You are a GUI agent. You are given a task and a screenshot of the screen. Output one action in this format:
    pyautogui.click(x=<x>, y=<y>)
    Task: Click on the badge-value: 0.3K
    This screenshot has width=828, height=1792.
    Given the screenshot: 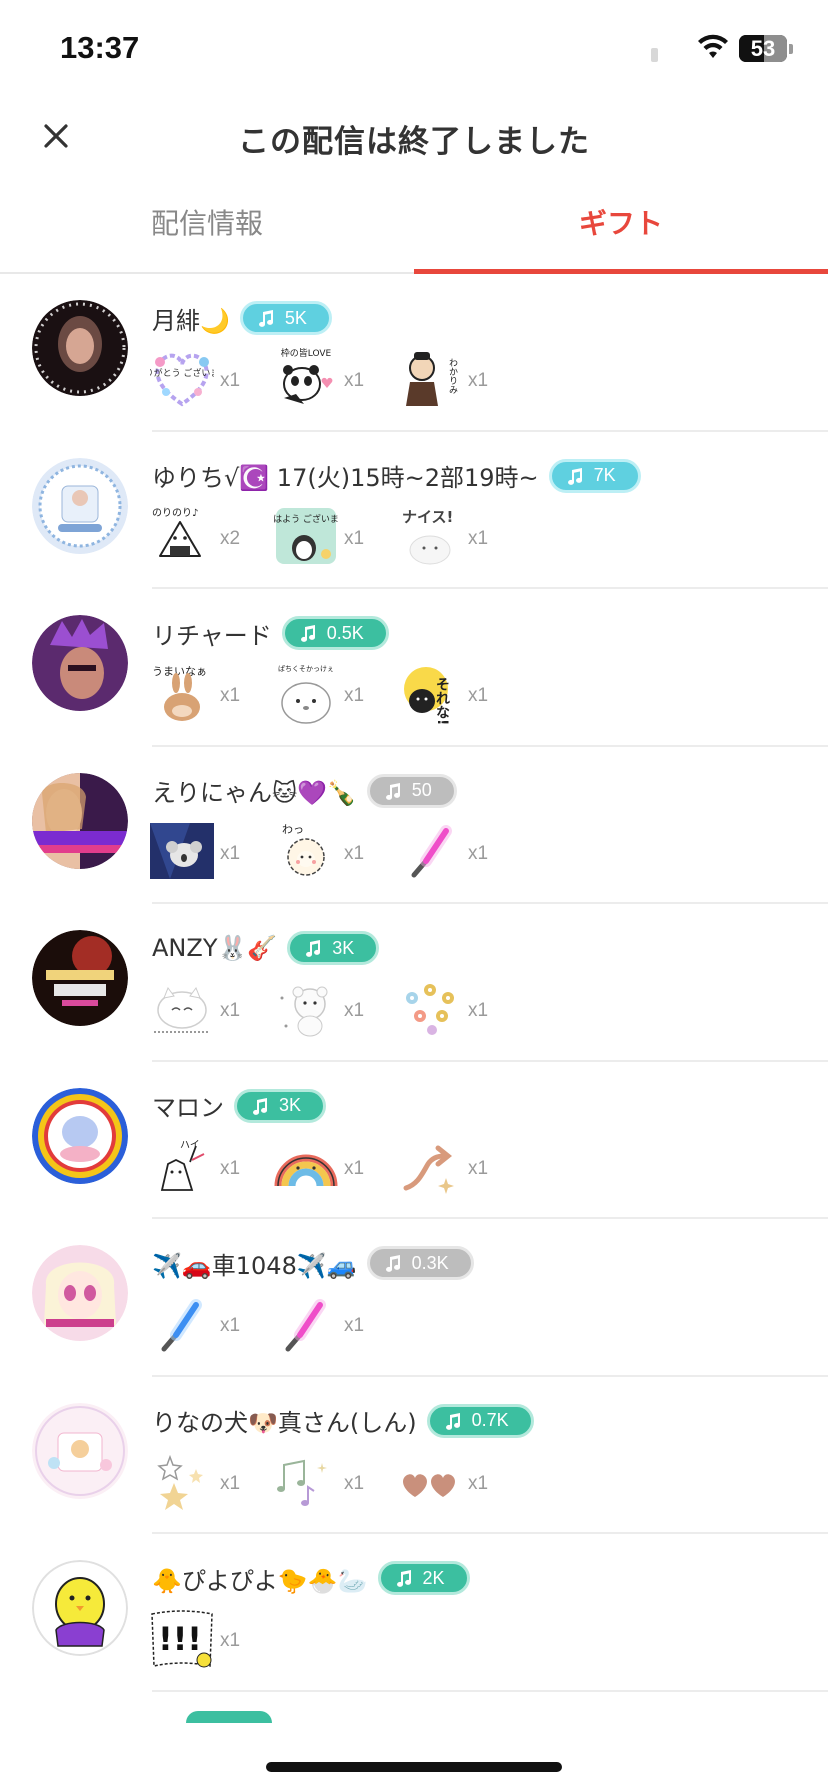 What is the action you would take?
    pyautogui.click(x=430, y=1262)
    